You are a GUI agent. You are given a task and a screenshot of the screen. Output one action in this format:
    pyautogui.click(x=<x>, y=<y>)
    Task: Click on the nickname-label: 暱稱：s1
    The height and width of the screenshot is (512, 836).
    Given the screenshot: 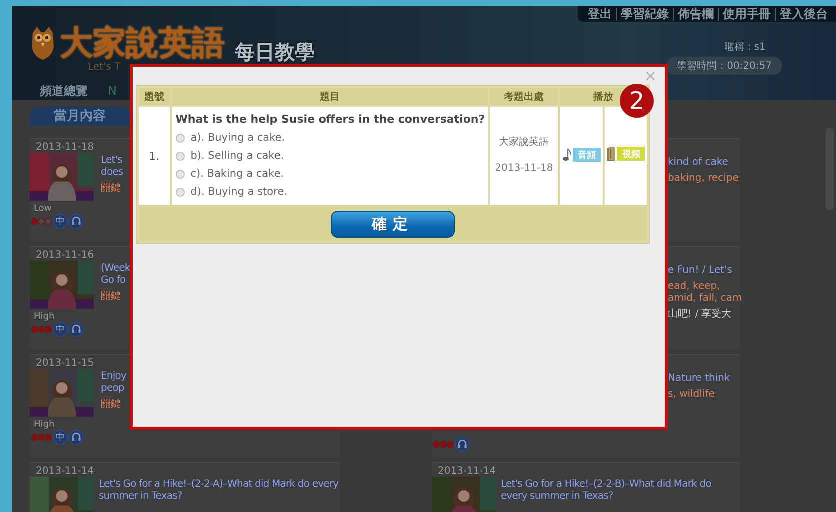 What is the action you would take?
    pyautogui.click(x=745, y=47)
    